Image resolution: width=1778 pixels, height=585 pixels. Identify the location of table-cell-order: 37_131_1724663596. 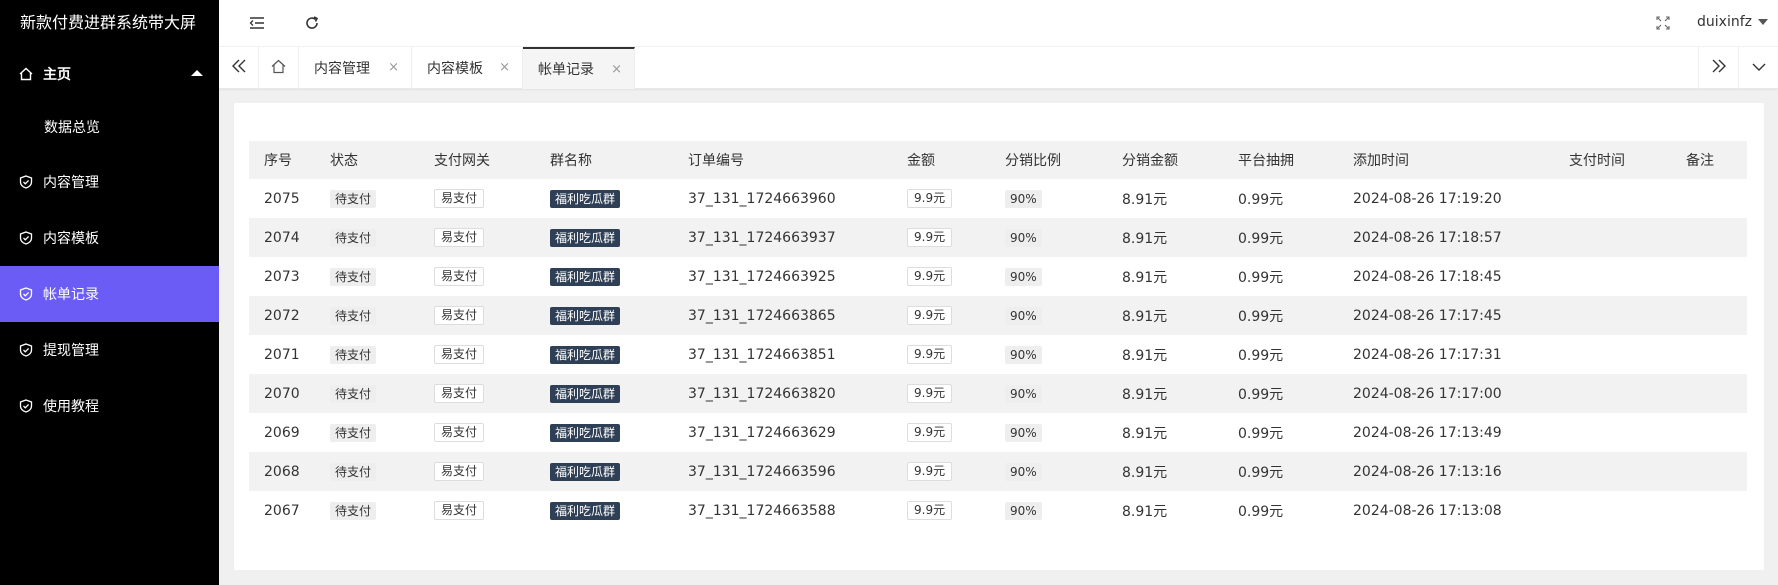
(782, 471).